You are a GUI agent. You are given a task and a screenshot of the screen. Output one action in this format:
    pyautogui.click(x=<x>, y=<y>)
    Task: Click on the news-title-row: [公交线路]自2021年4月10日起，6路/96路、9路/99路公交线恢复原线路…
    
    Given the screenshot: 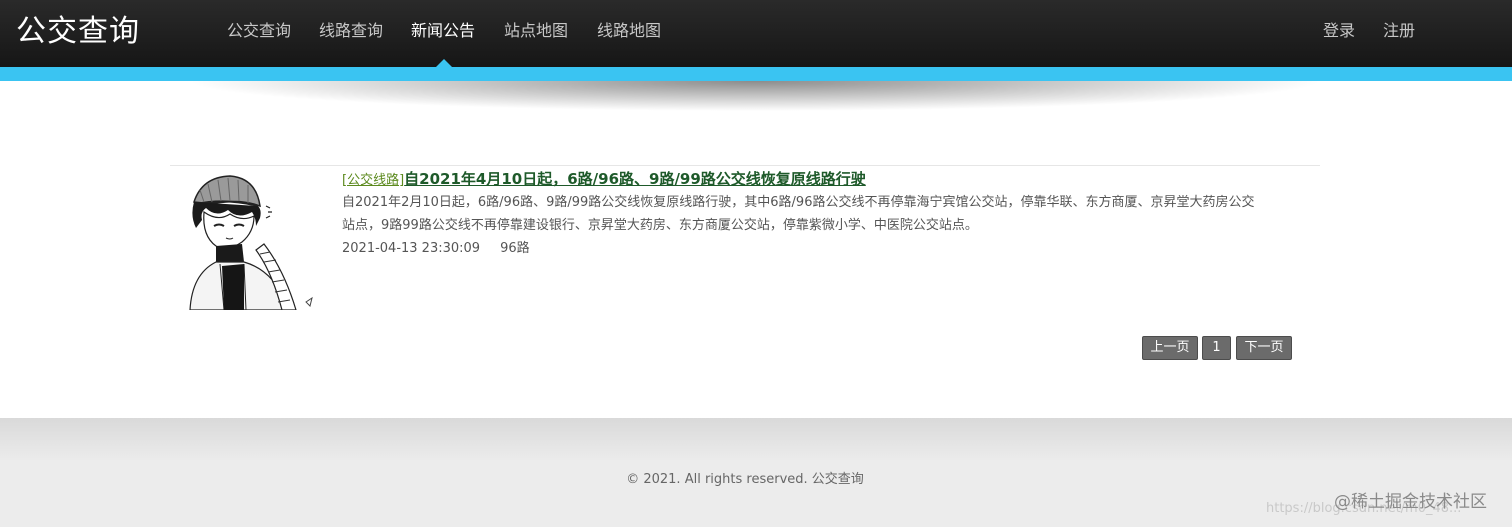 What is the action you would take?
    pyautogui.click(x=604, y=178)
    